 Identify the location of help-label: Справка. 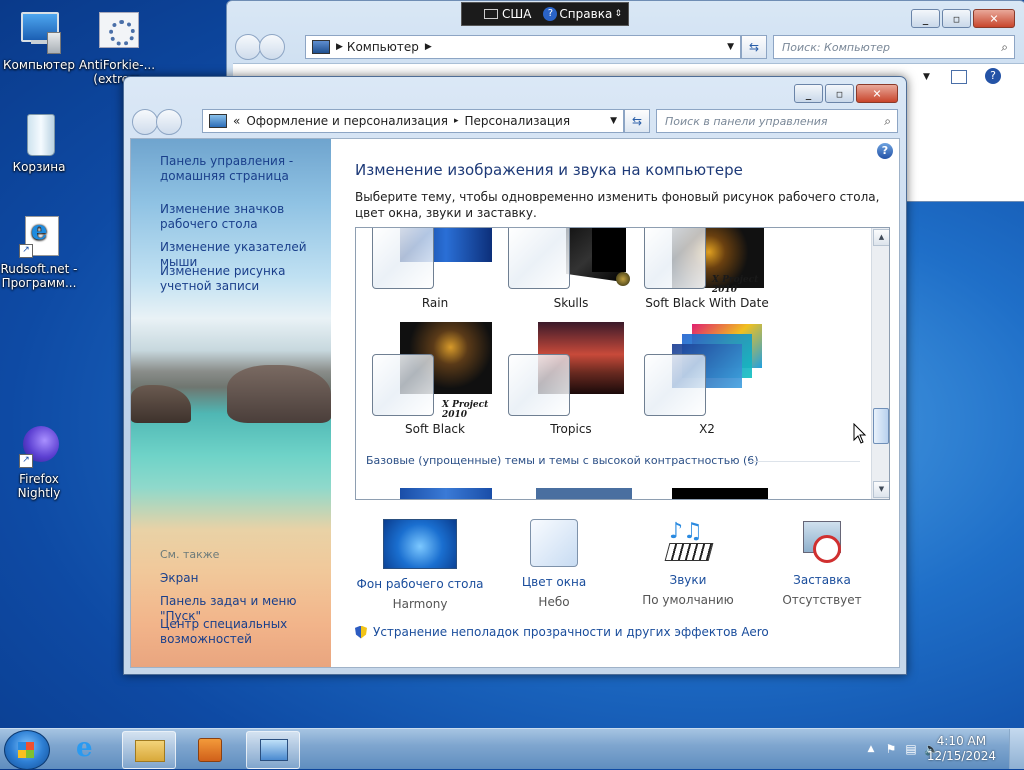
(585, 14).